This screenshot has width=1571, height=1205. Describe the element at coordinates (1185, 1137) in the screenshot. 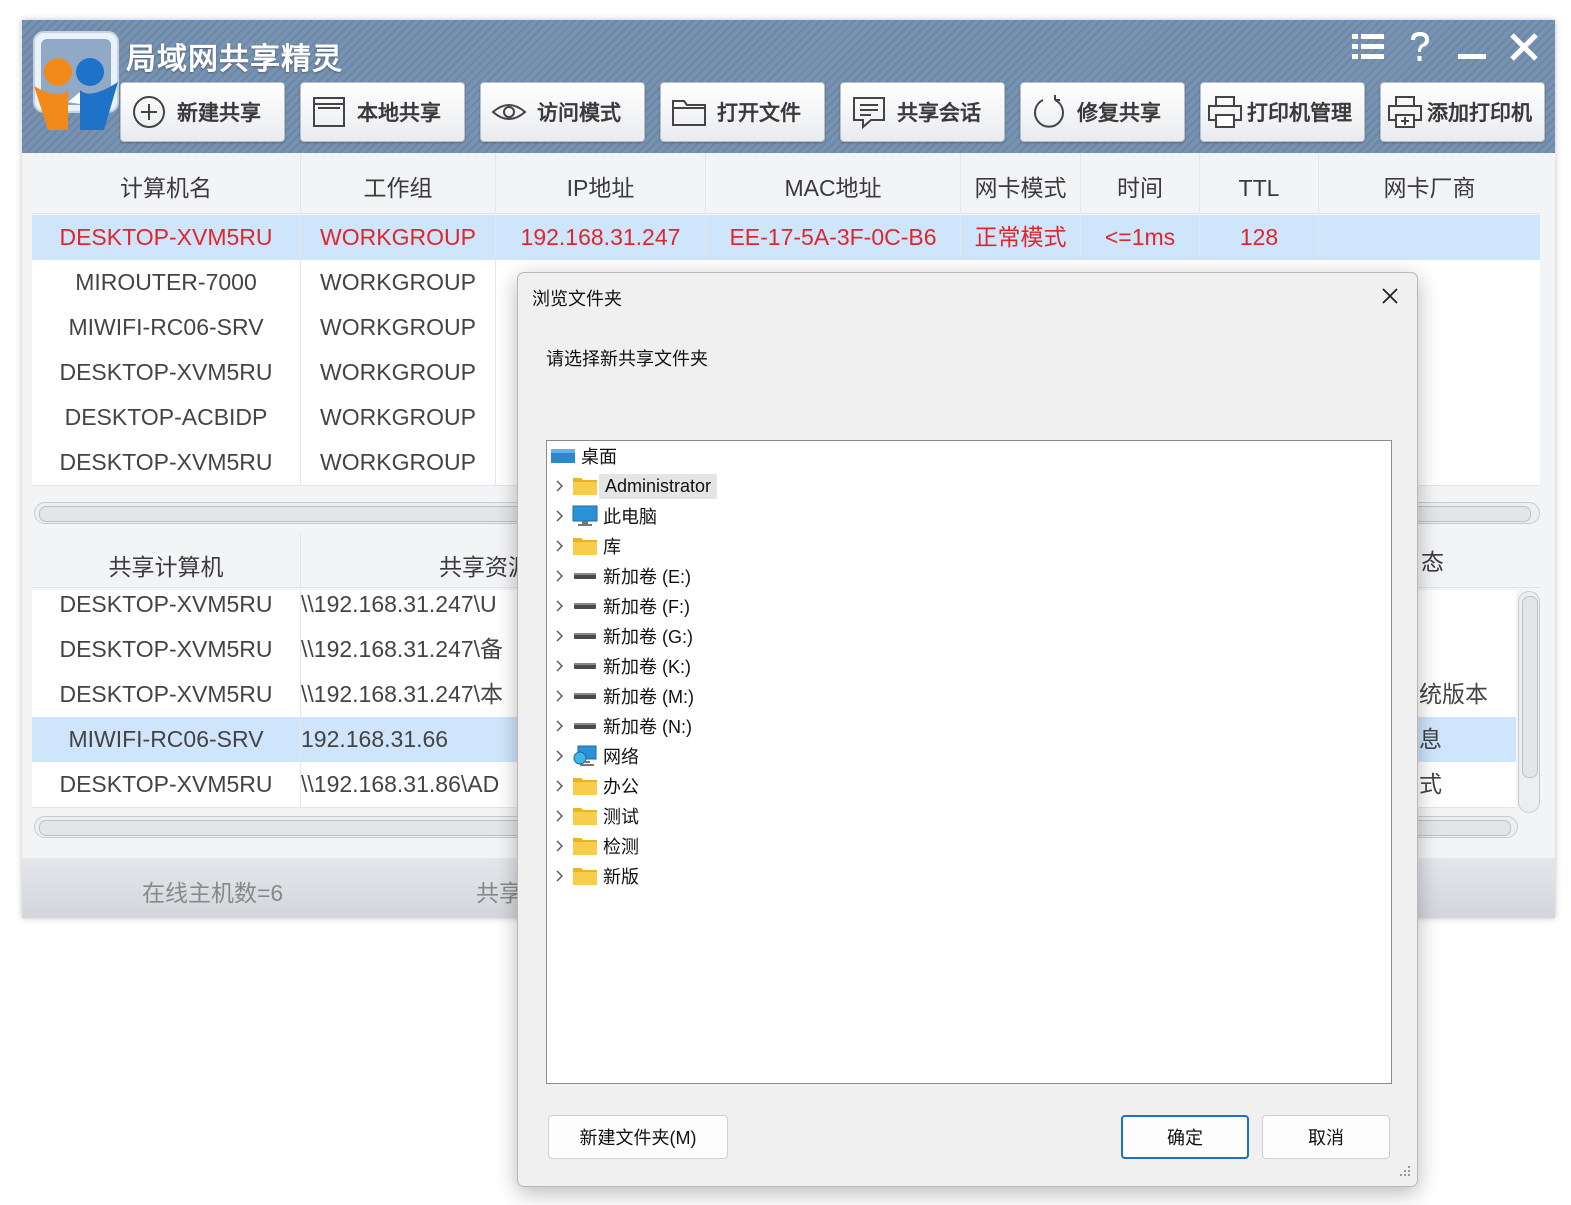

I see `ok-button: 确定` at that location.